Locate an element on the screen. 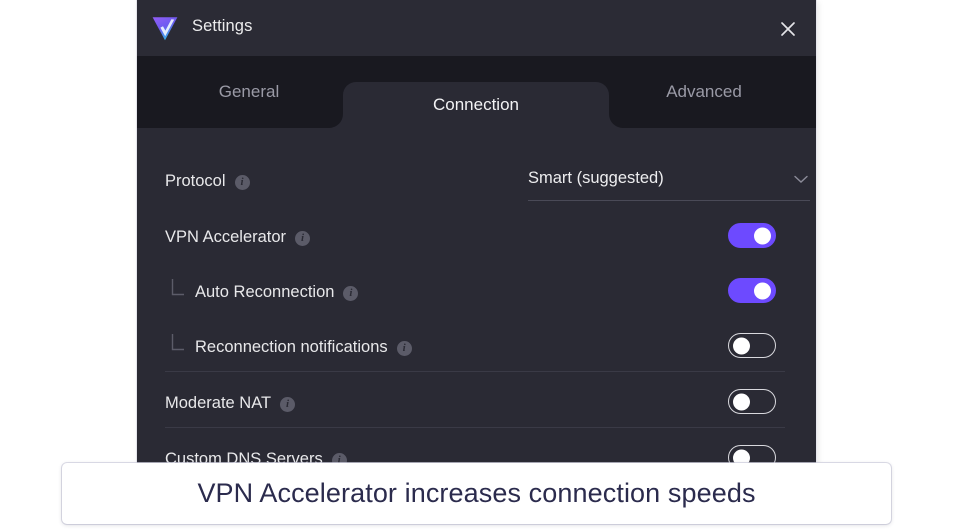 The width and height of the screenshot is (953, 531). protocol-dropdown: Smart (suggested) is located at coordinates (669, 183).